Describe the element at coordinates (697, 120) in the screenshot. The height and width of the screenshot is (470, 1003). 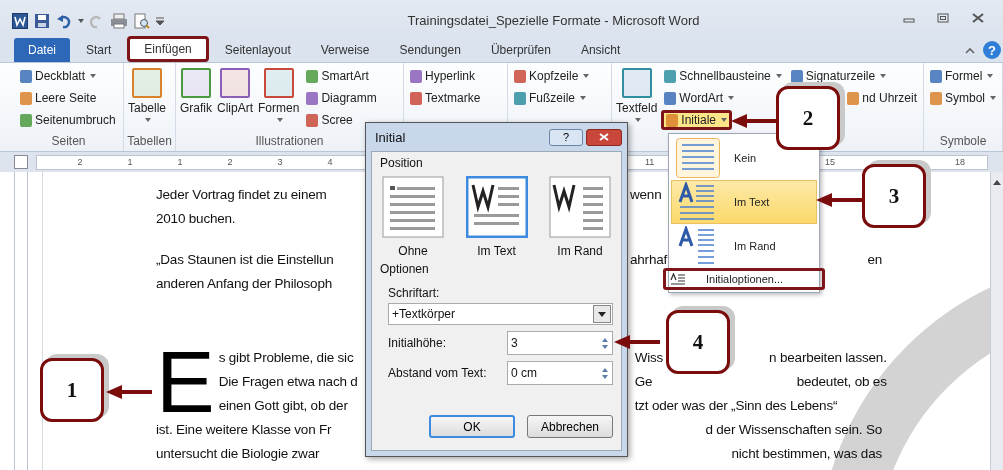
I see `ribbon-button: Initiale` at that location.